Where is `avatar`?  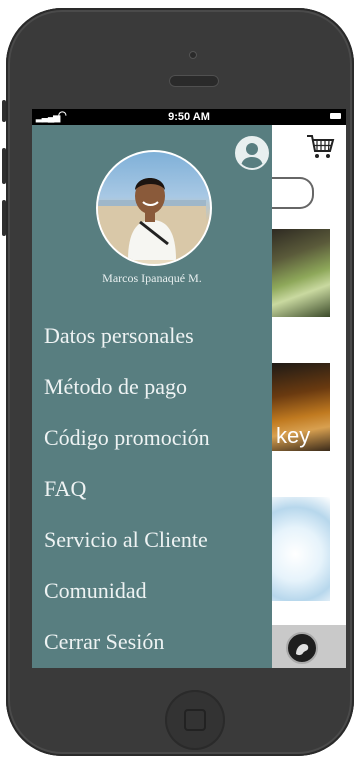 avatar is located at coordinates (154, 208).